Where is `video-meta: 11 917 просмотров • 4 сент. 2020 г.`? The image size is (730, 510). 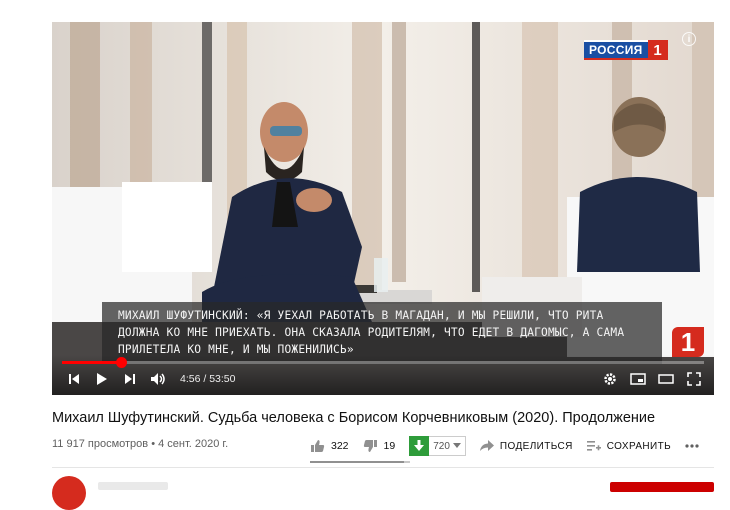
video-meta: 11 917 просмотров • 4 сент. 2020 г. is located at coordinates (140, 444).